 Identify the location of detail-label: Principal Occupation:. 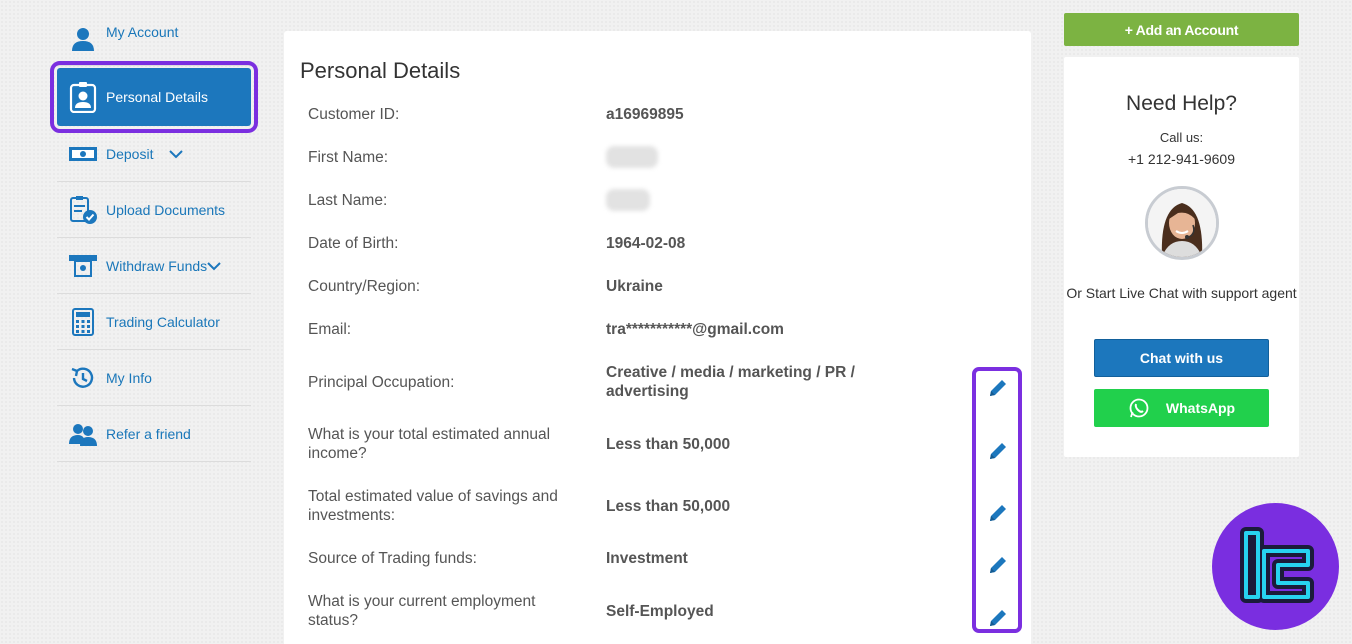
(381, 382).